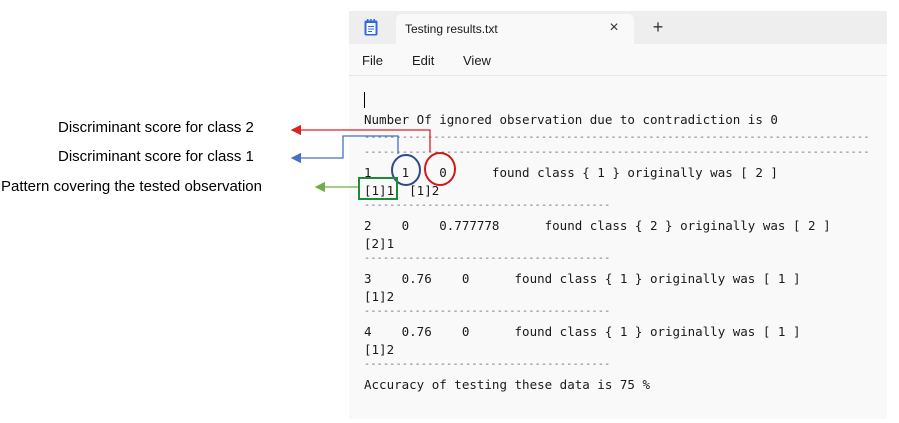  I want to click on menu-edit: Edit, so click(423, 60).